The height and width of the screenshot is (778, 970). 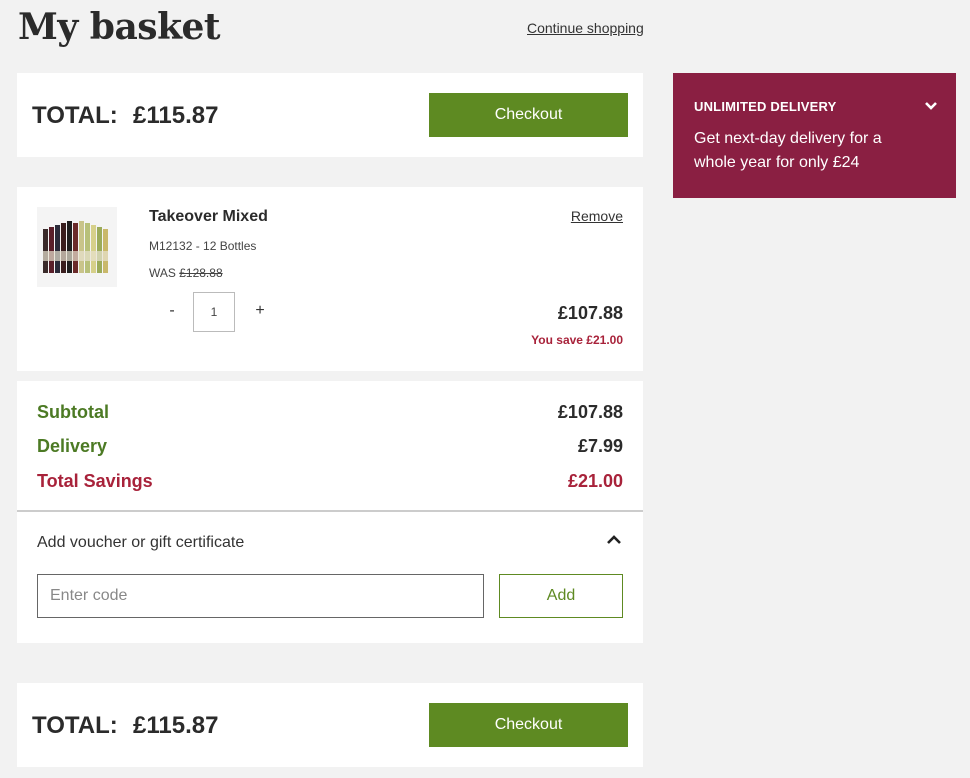 I want to click on voucher-code-input, so click(x=260, y=596).